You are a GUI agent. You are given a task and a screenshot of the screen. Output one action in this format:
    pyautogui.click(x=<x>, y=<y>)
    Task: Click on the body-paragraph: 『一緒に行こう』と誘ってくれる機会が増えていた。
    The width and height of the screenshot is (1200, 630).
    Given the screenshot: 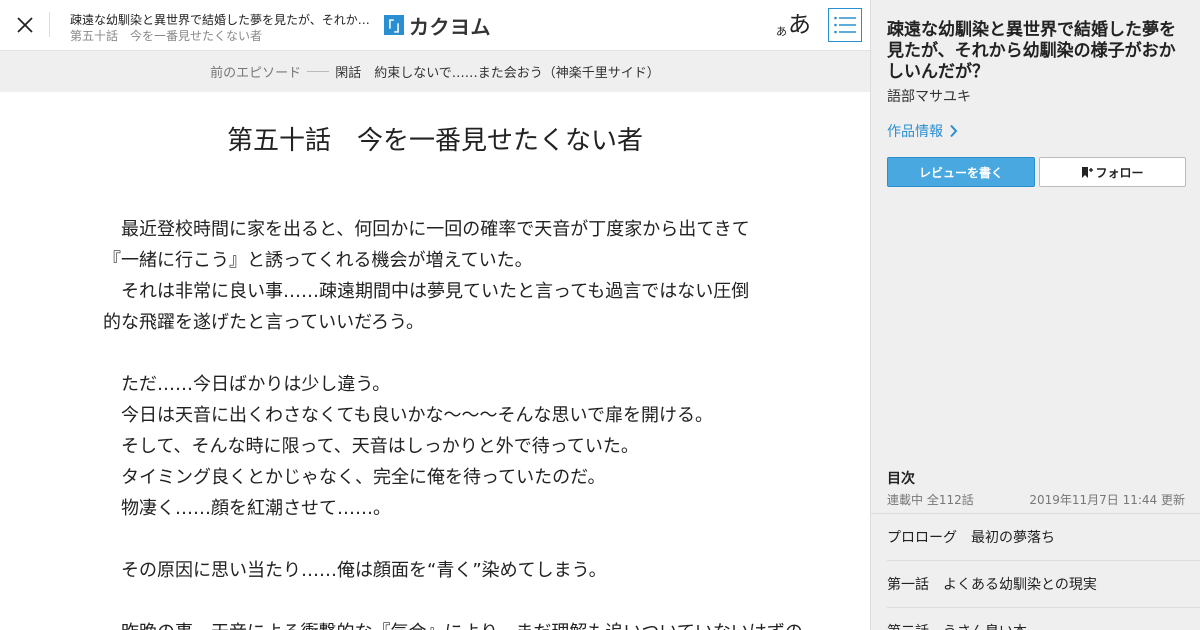 What is the action you would take?
    pyautogui.click(x=318, y=260)
    